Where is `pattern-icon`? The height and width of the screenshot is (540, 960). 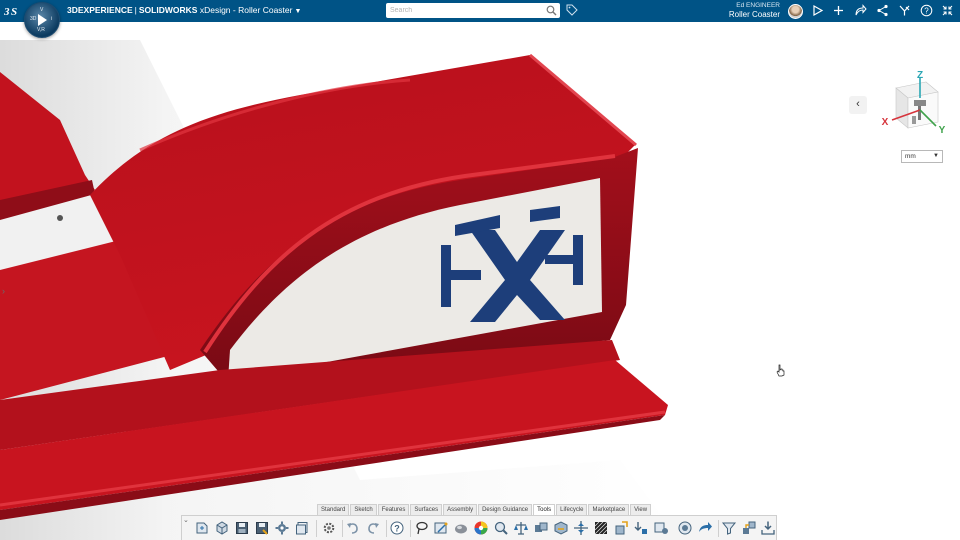 pattern-icon is located at coordinates (581, 528).